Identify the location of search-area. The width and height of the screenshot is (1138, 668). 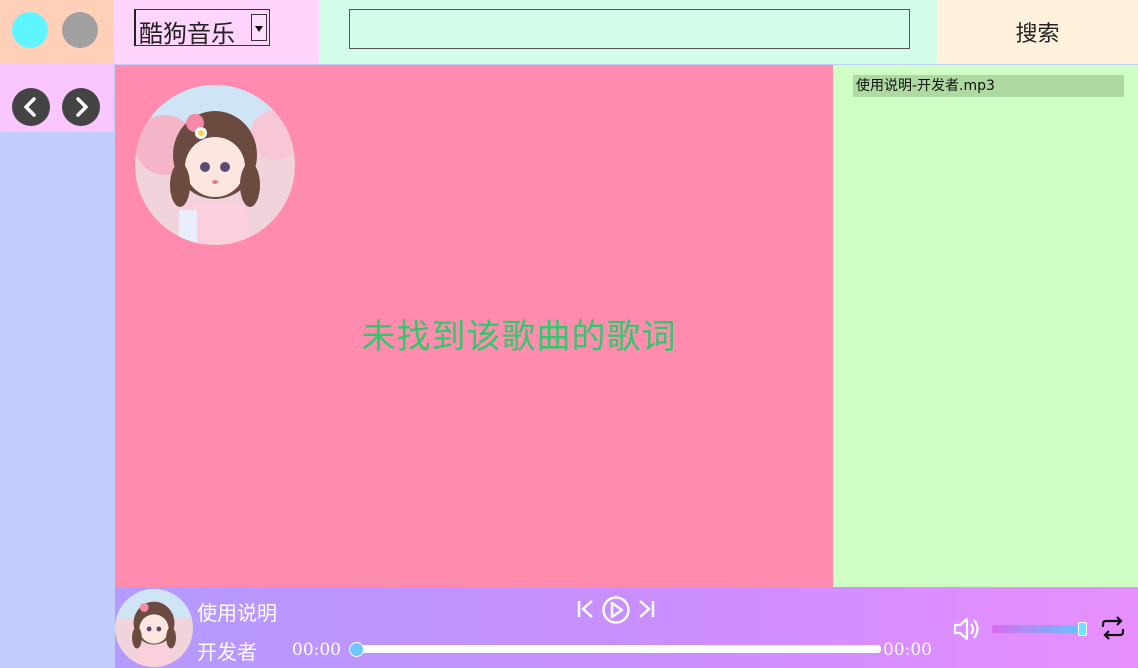
(628, 32).